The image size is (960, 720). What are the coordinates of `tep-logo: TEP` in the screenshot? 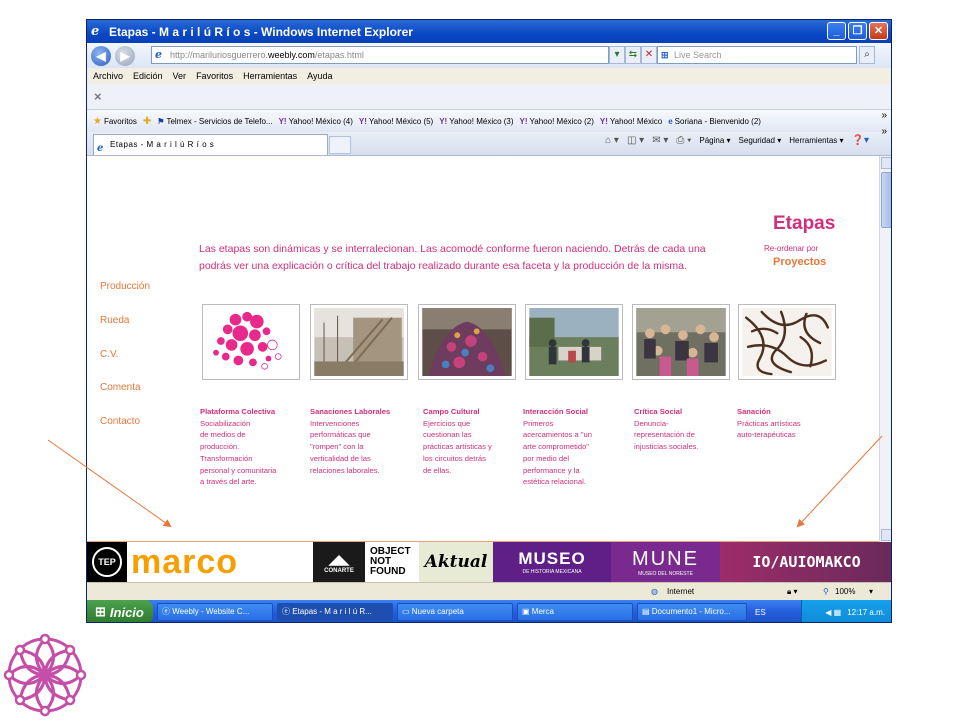 It's located at (107, 562).